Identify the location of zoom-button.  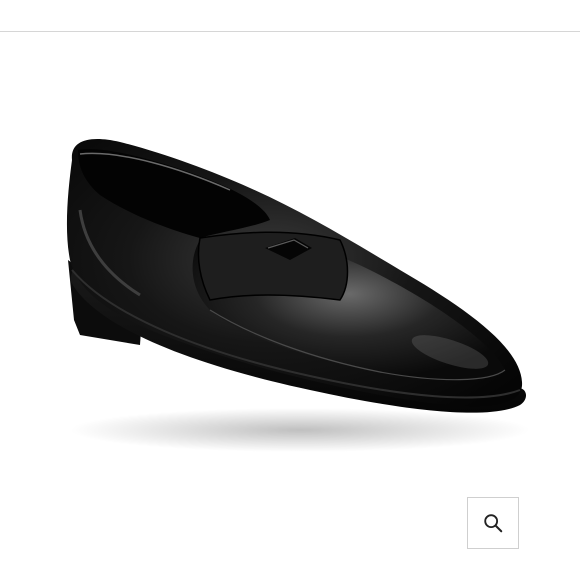
(493, 523).